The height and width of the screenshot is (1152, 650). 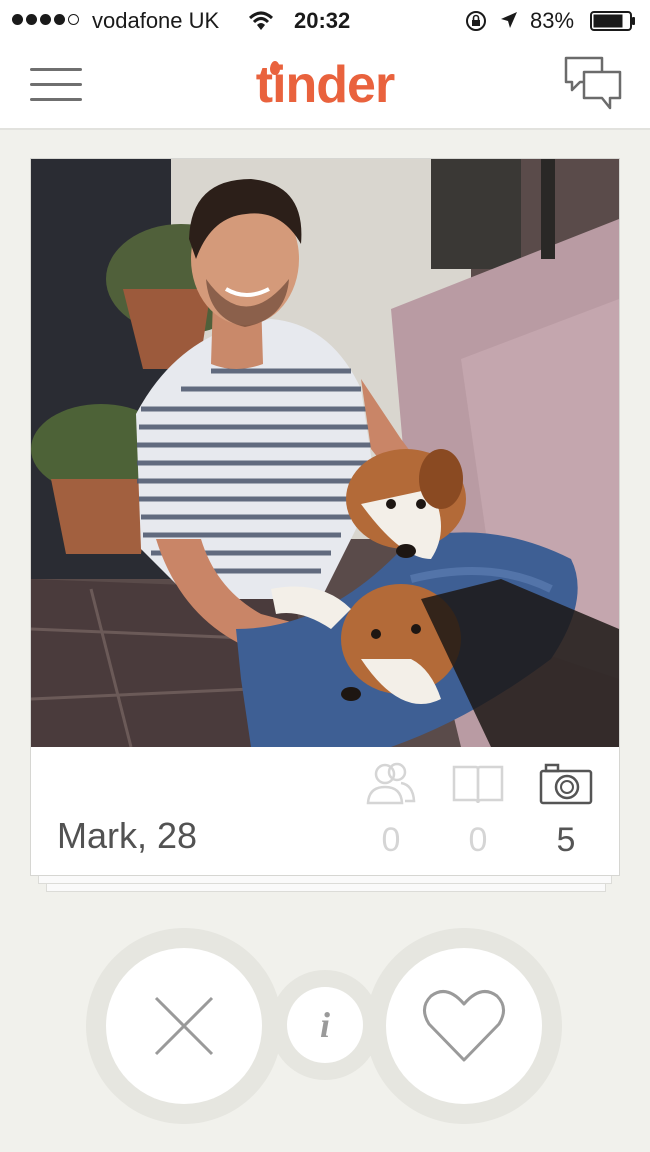 What do you see at coordinates (476, 24) in the screenshot?
I see `rotation-lock-icon` at bounding box center [476, 24].